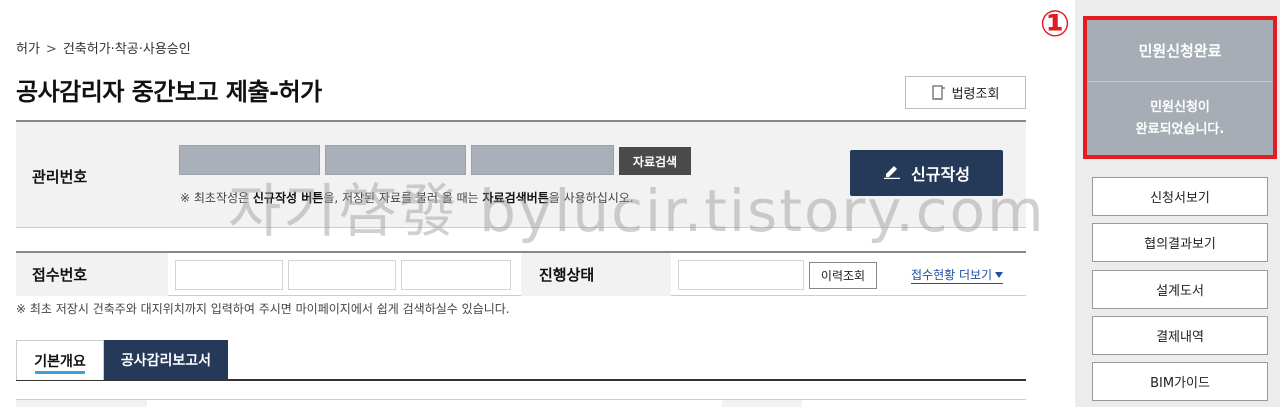 This screenshot has width=1280, height=407. I want to click on status-message: 민원신청이 완료되었습니다., so click(1180, 118).